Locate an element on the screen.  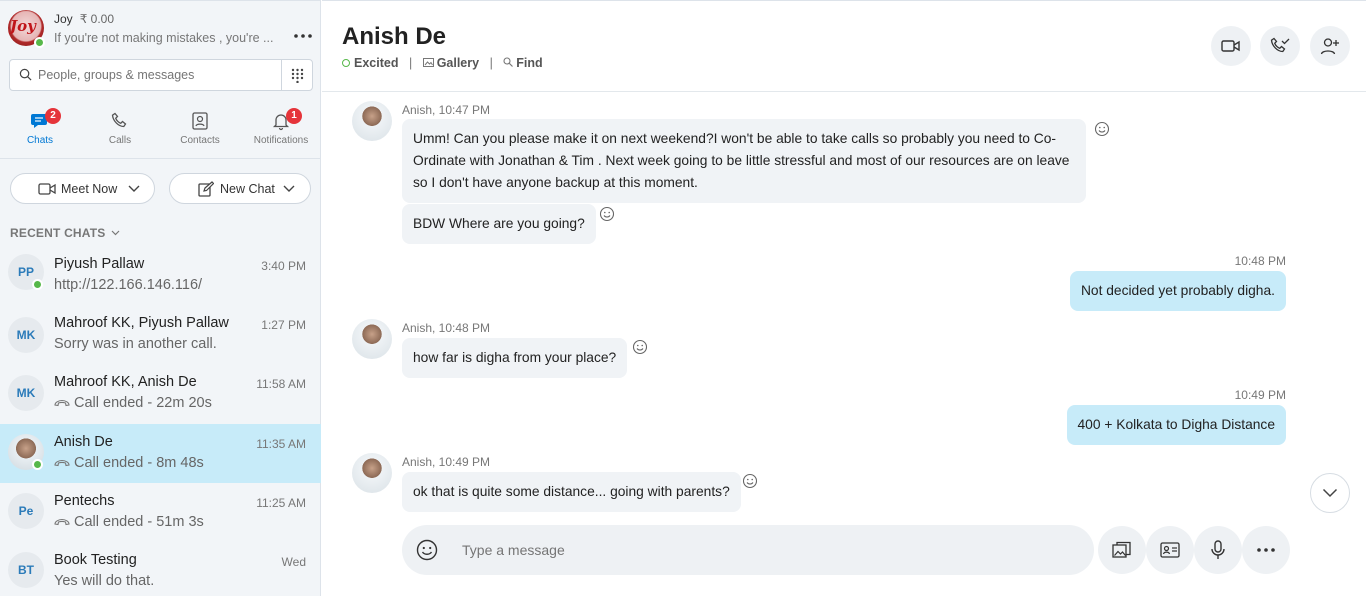
message-incoming: how far is digha from your place? is located at coordinates (515, 358).